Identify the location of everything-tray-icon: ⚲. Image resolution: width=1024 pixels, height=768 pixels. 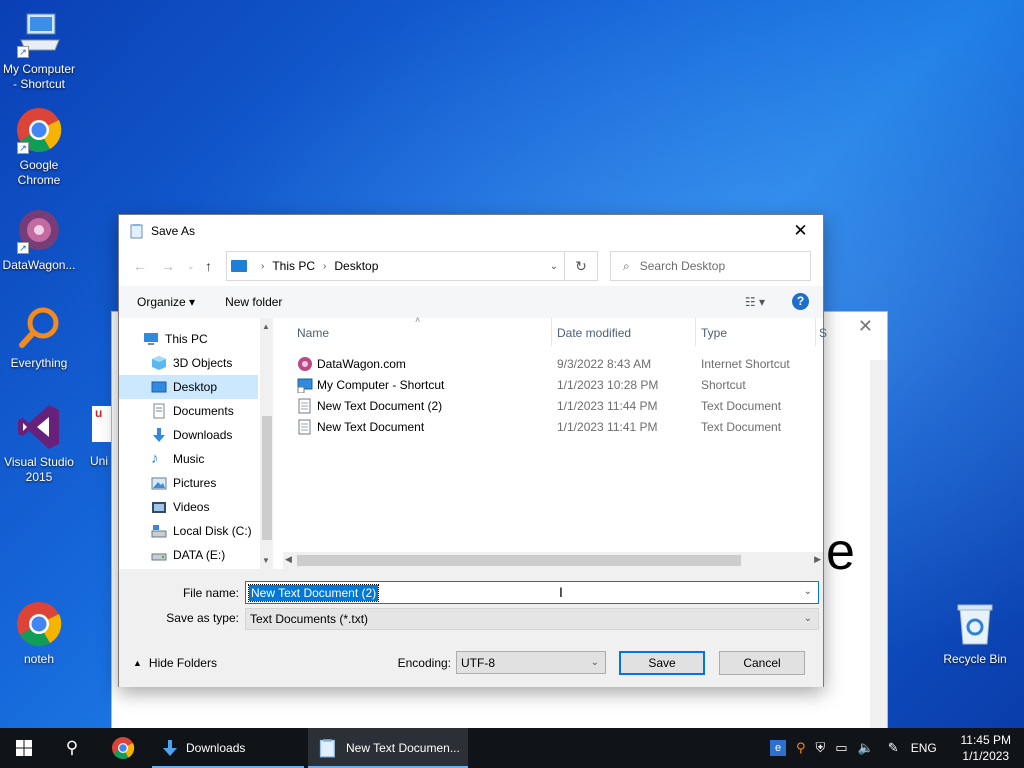
(801, 748).